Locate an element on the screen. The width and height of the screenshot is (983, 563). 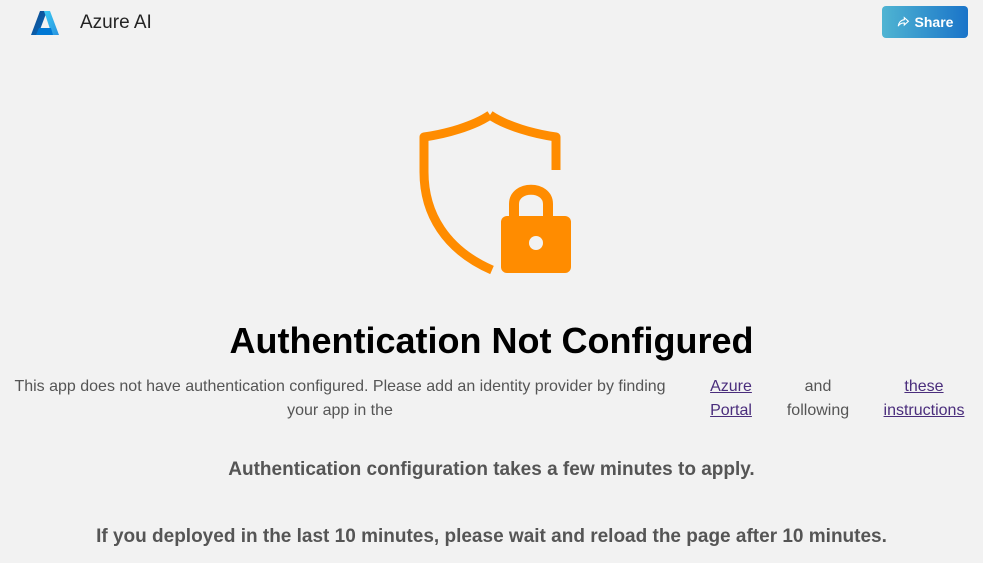
top-header: Azure AI Share is located at coordinates (491, 23).